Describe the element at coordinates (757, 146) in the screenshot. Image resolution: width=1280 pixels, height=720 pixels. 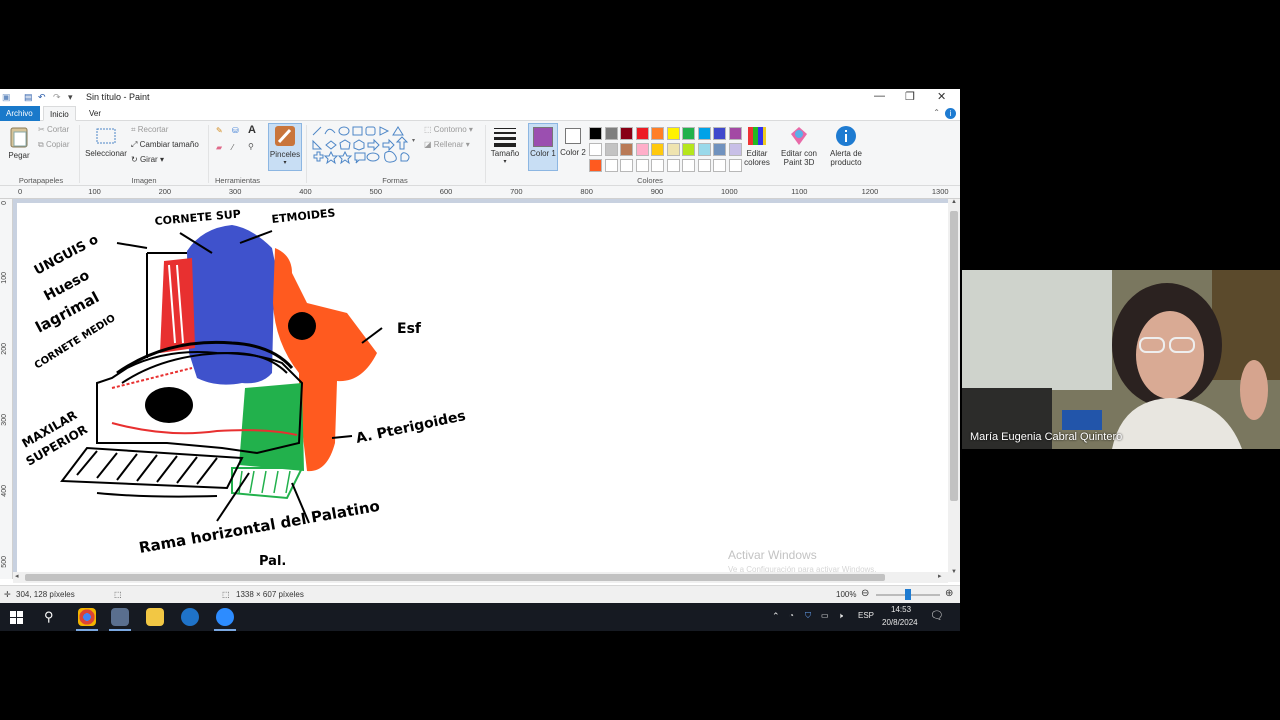
I see `edit-colors-button: Editar colores` at that location.